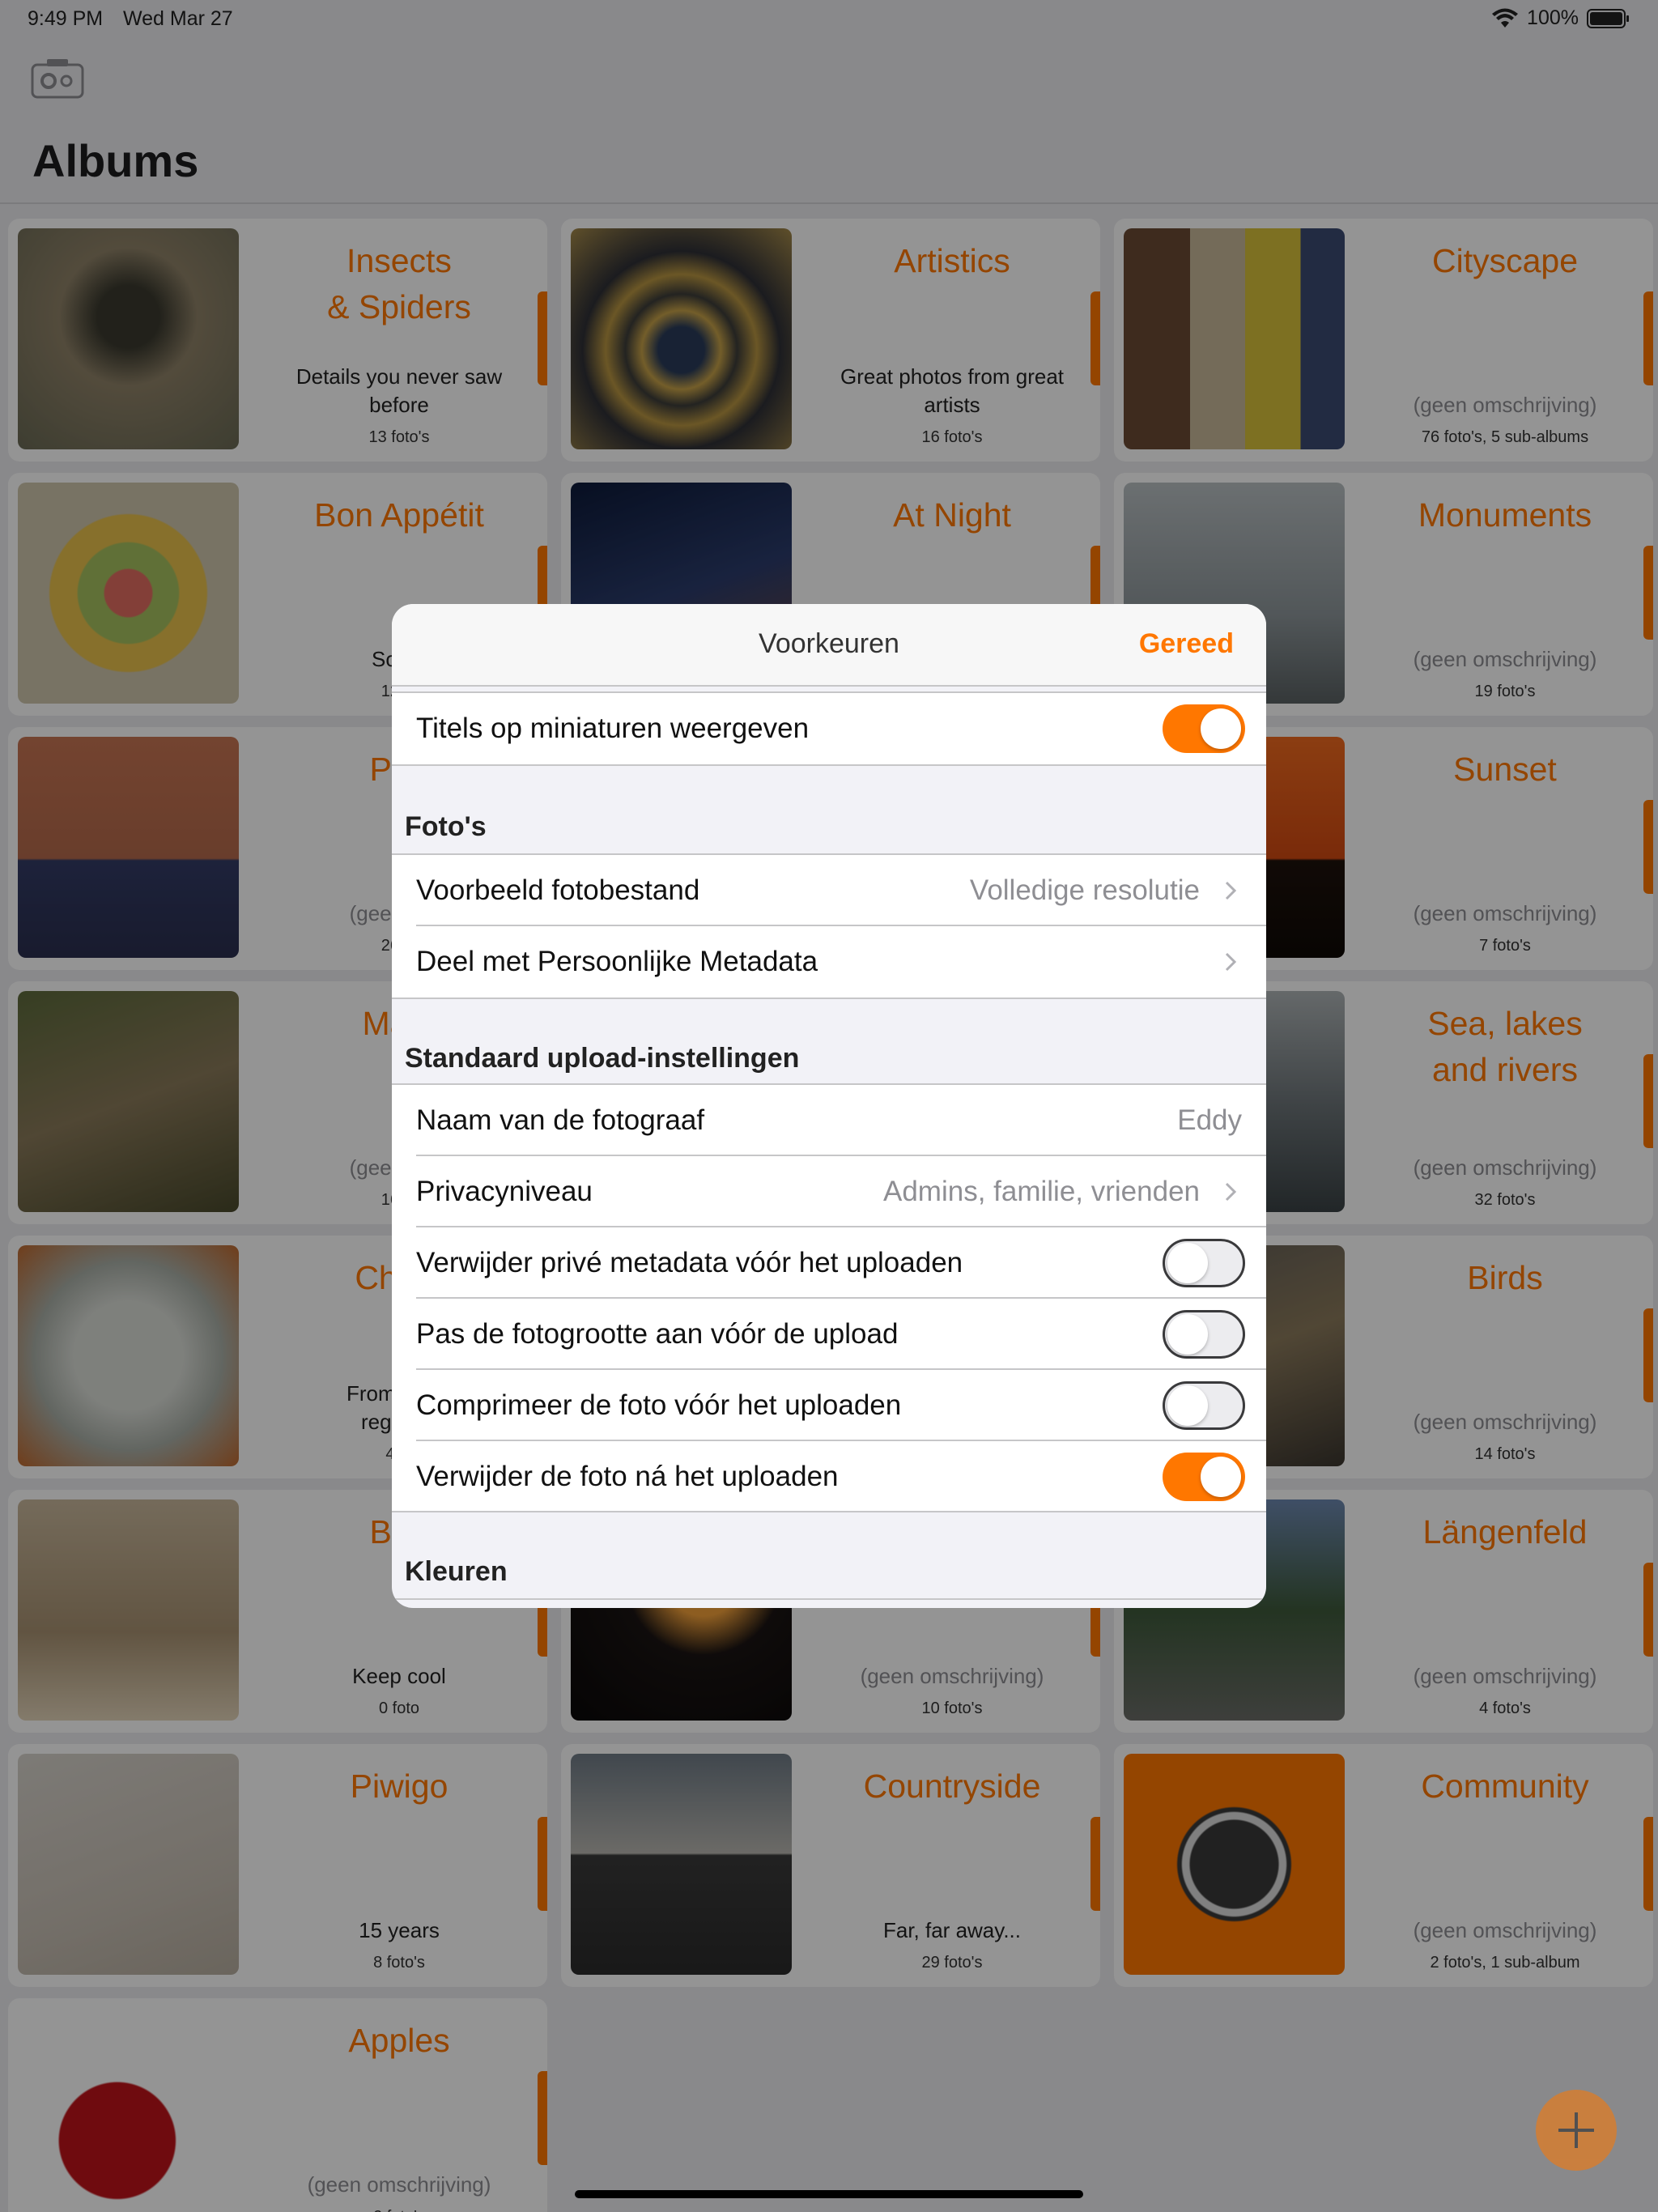 The width and height of the screenshot is (1658, 2212). What do you see at coordinates (1041, 1191) in the screenshot?
I see `row-value: Admins, familie, vrienden` at bounding box center [1041, 1191].